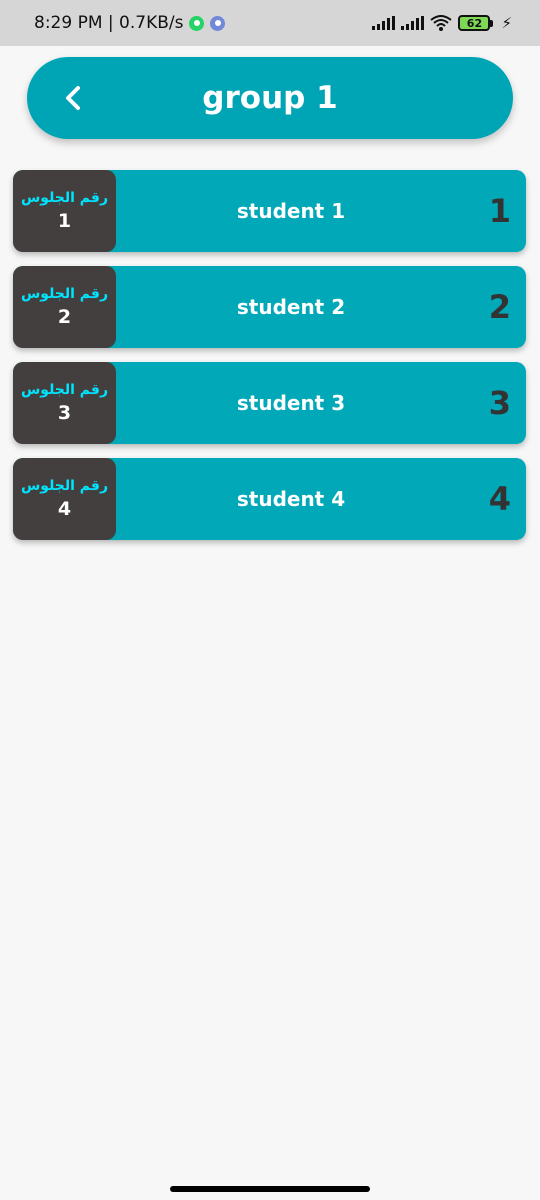 The image size is (540, 1200). Describe the element at coordinates (291, 211) in the screenshot. I see `student-name: student 1` at that location.